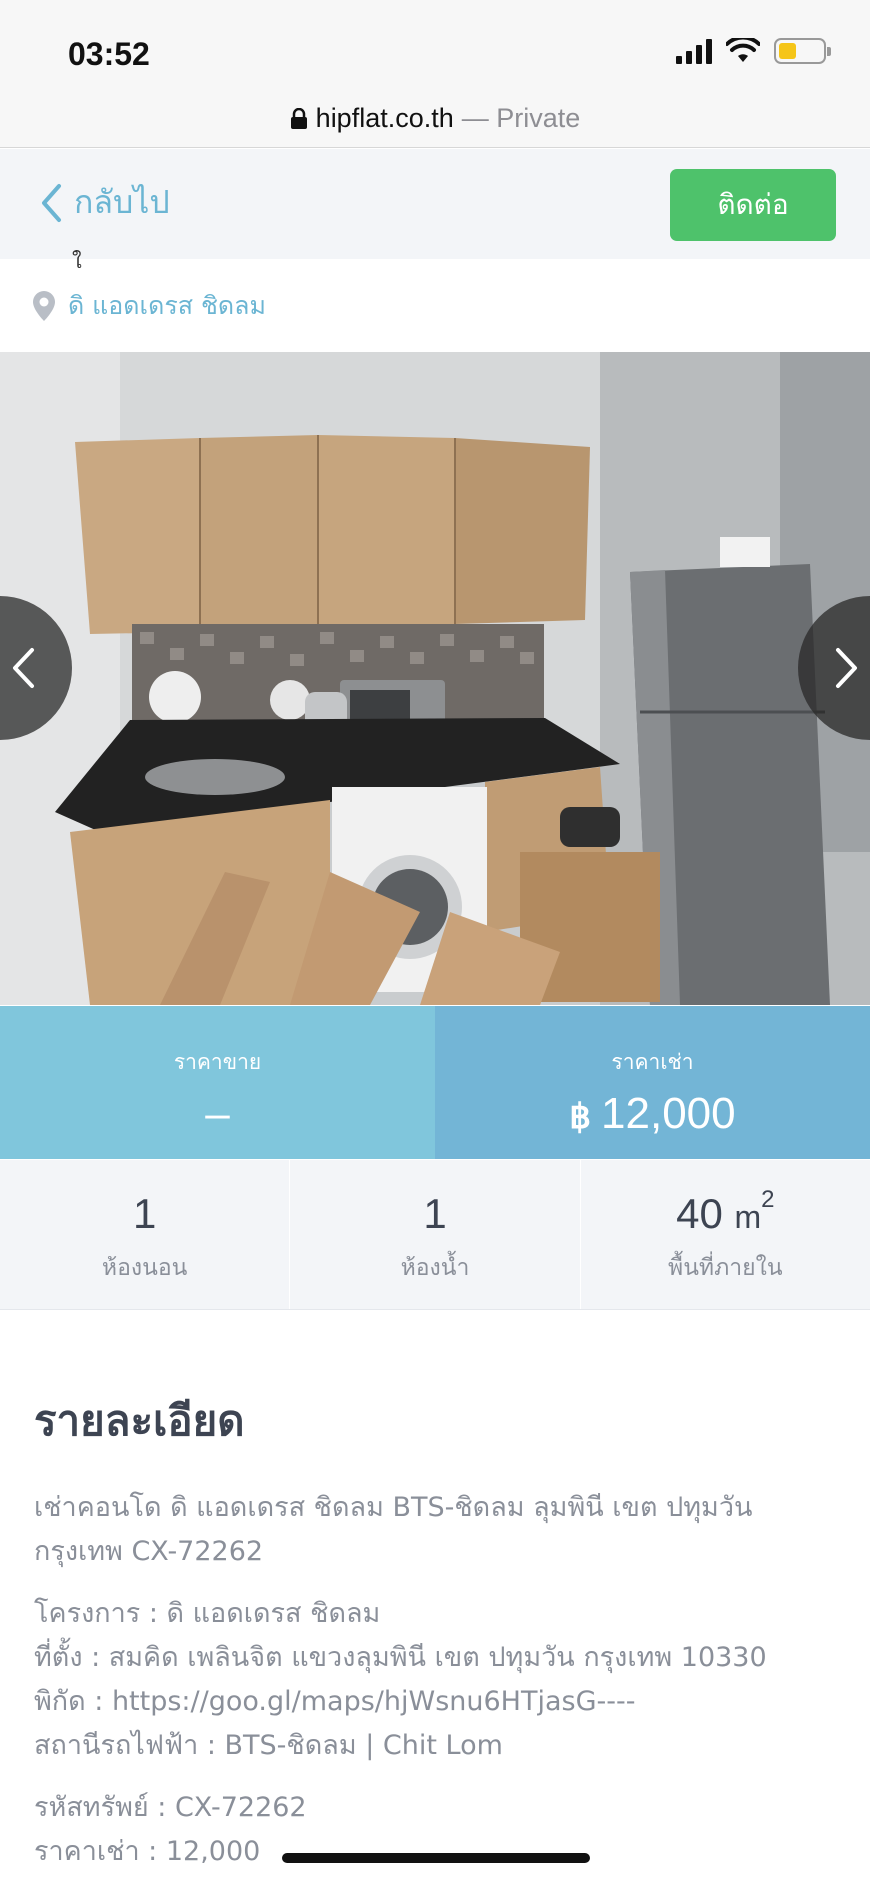 Image resolution: width=870 pixels, height=1883 pixels. What do you see at coordinates (170, 1807) in the screenshot?
I see `property-code-line: รหัสทรัพย์ : CX-72262` at bounding box center [170, 1807].